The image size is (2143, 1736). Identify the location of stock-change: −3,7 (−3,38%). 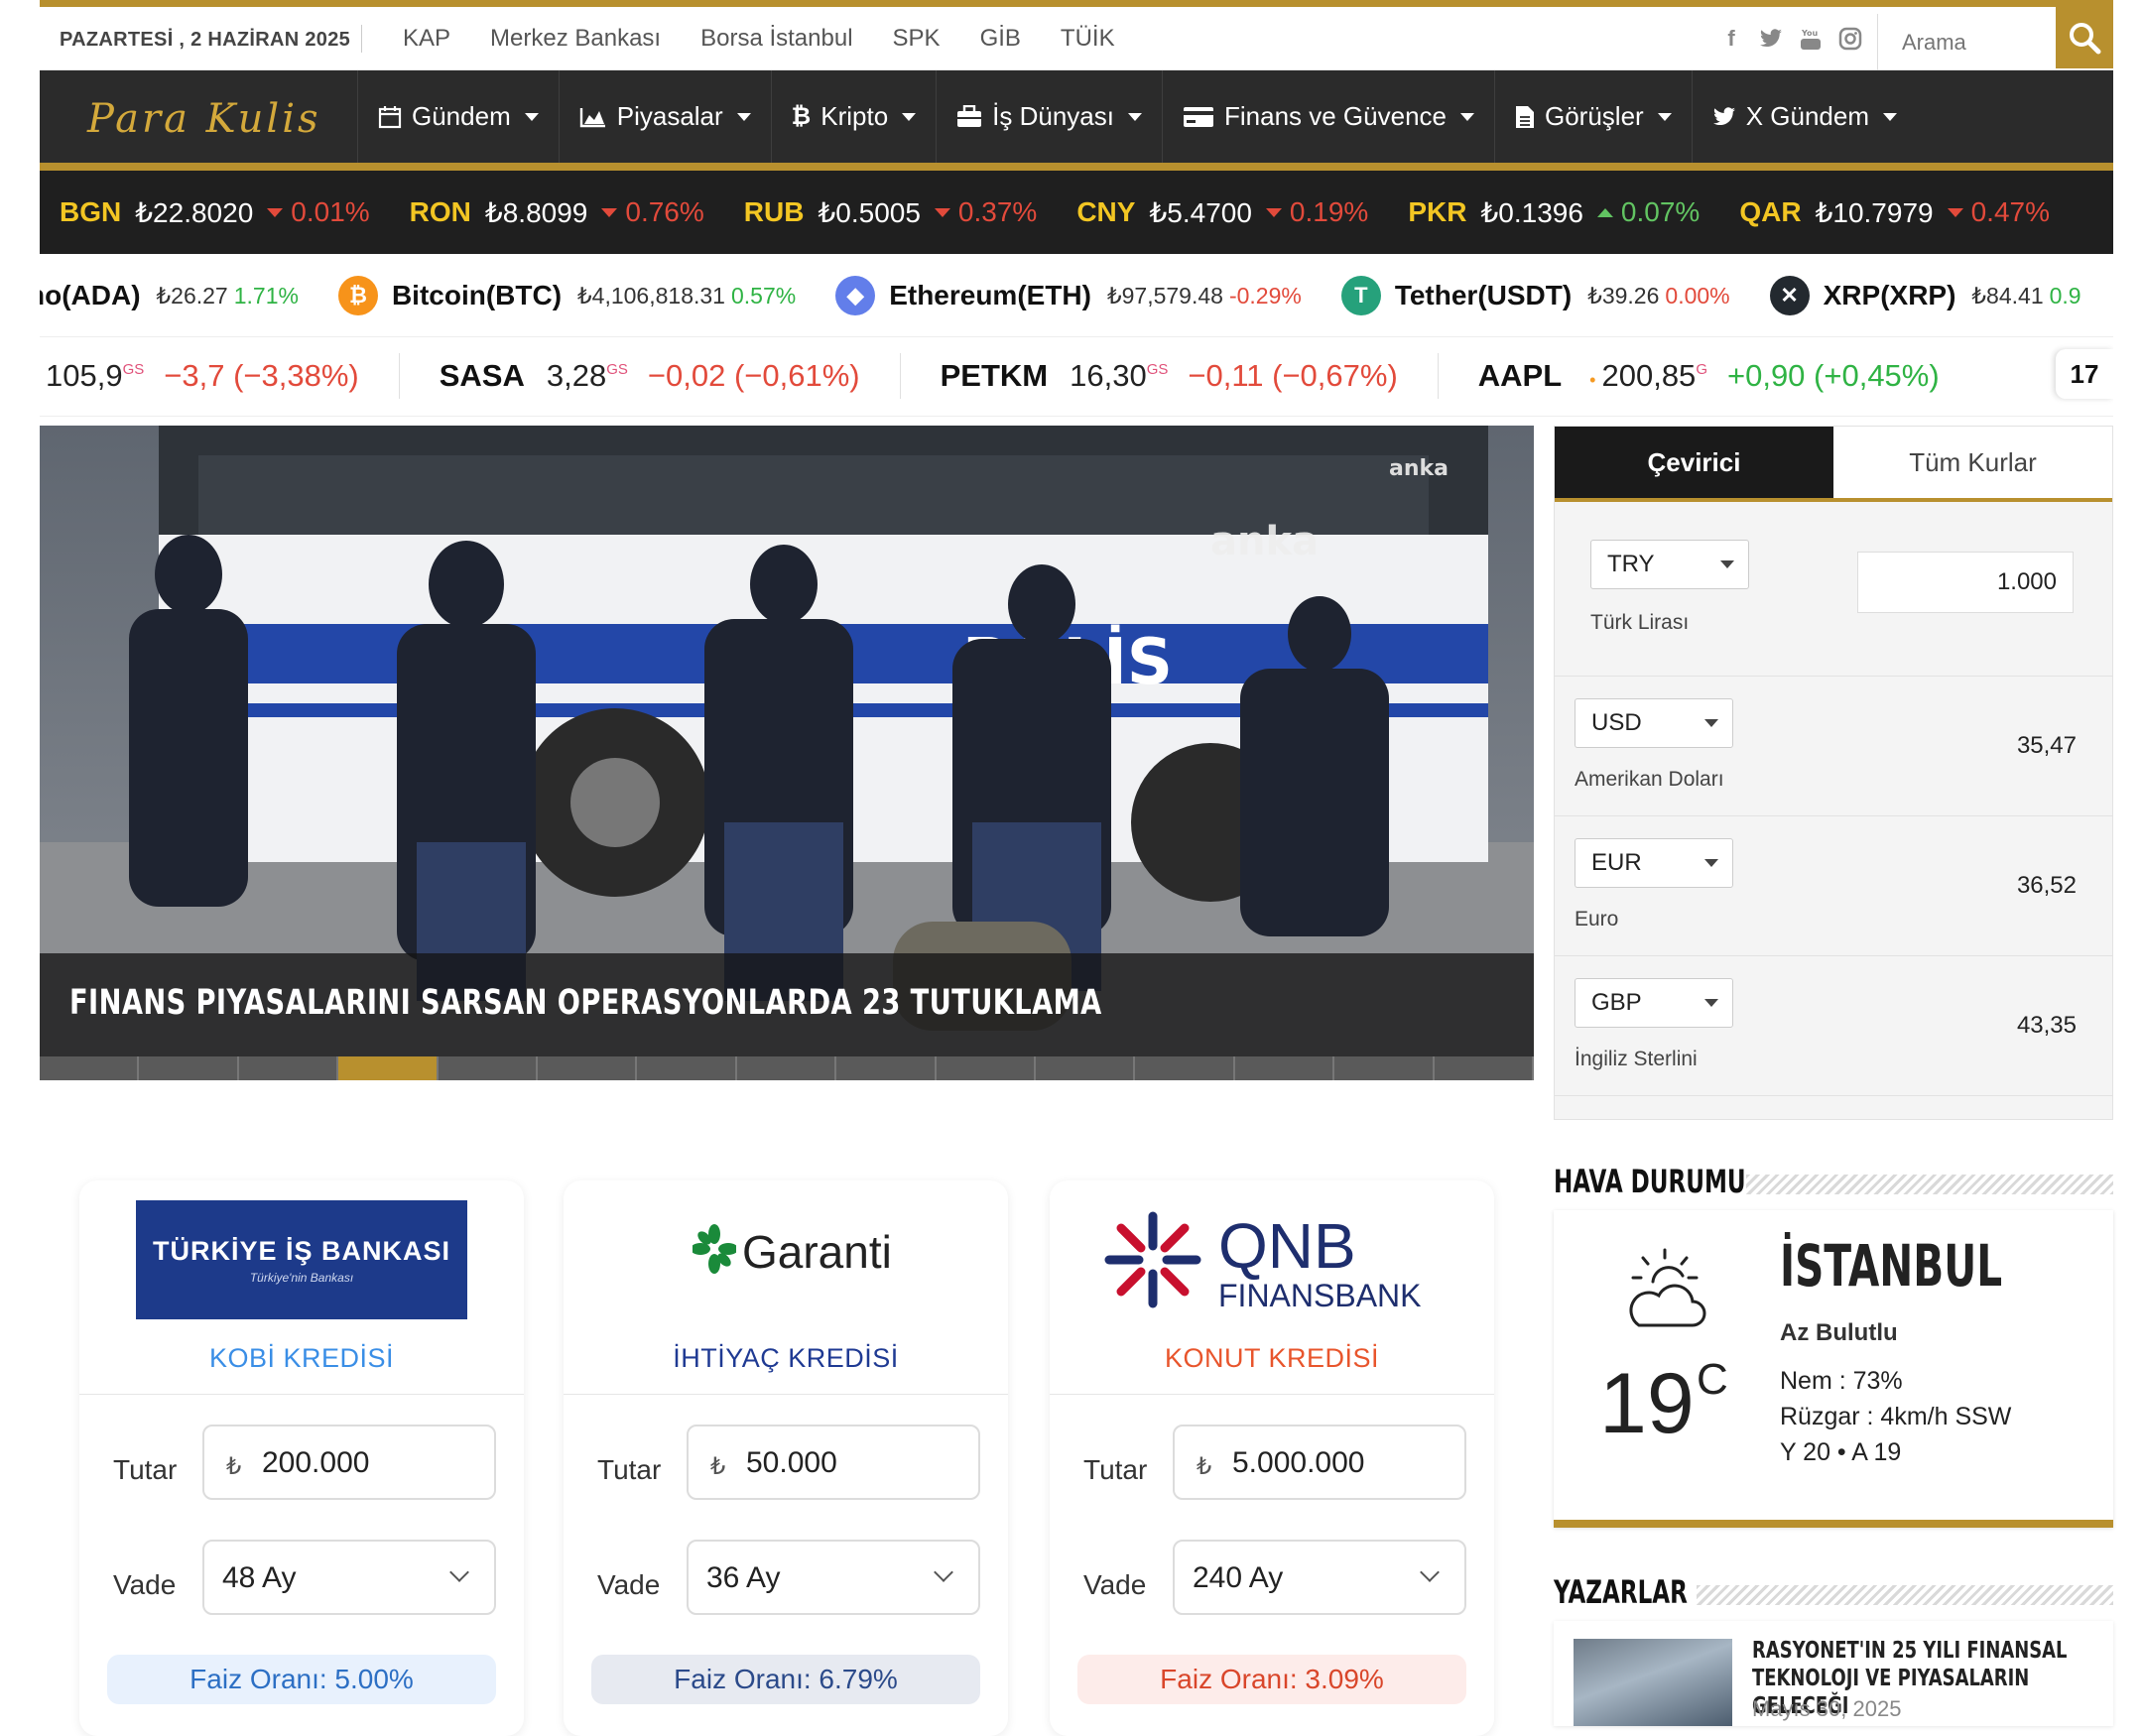
(261, 375).